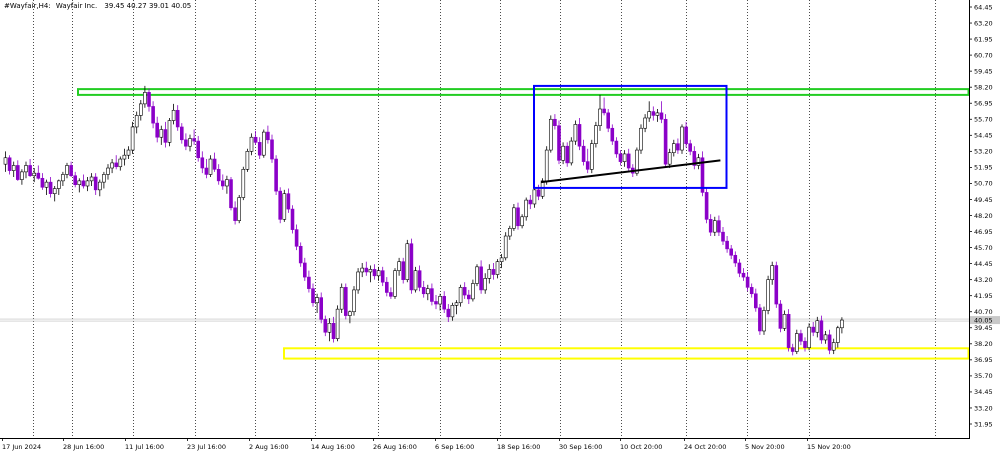  Describe the element at coordinates (983, 23) in the screenshot. I see `y-tick-label: 63.20` at that location.